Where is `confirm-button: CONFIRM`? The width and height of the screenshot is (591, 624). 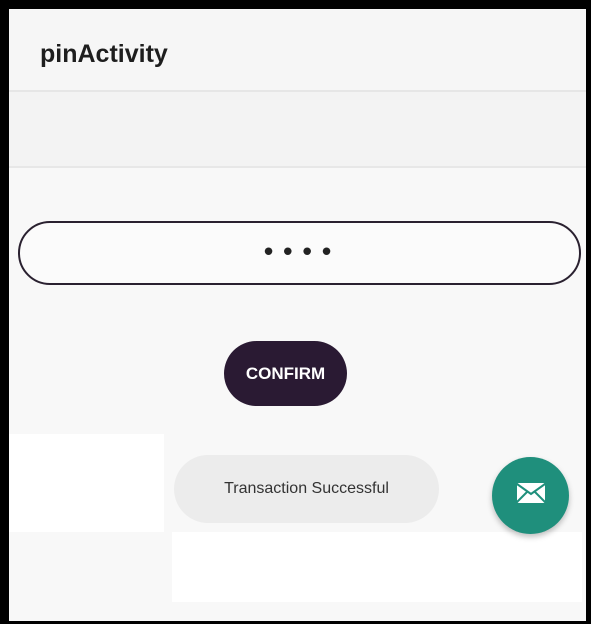
confirm-button: CONFIRM is located at coordinates (285, 373).